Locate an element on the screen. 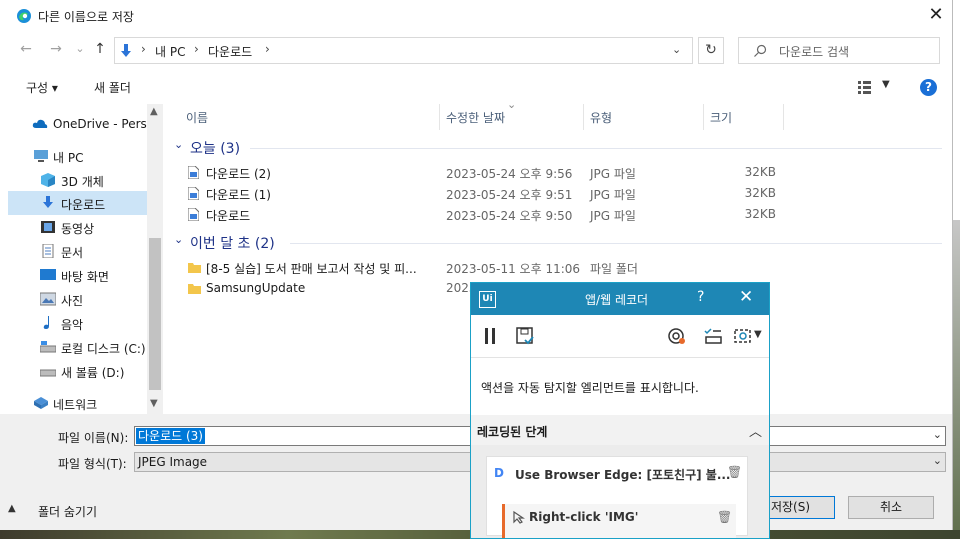  recorder-help-button: ? is located at coordinates (700, 297).